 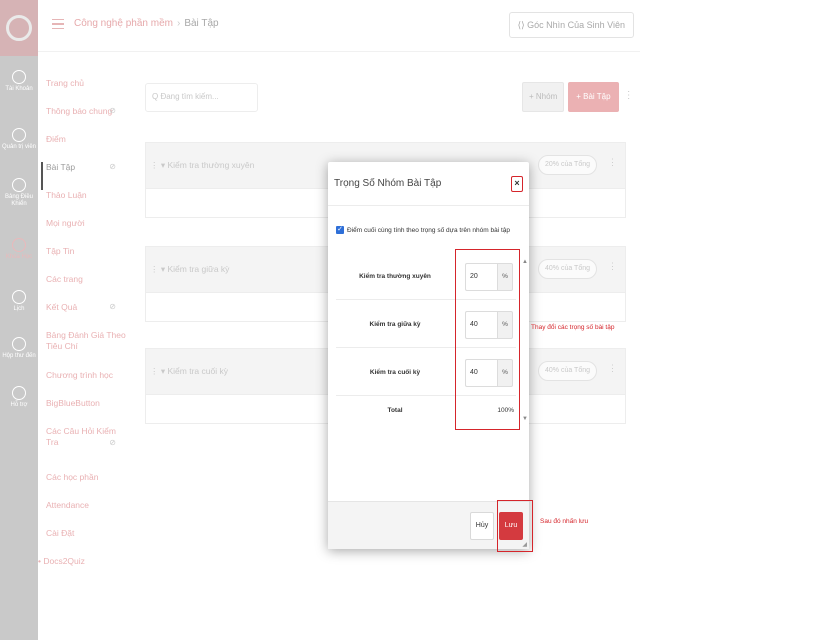 What do you see at coordinates (86, 316) in the screenshot?
I see `course-nav-outcomes: Kết Quả ⊘` at bounding box center [86, 316].